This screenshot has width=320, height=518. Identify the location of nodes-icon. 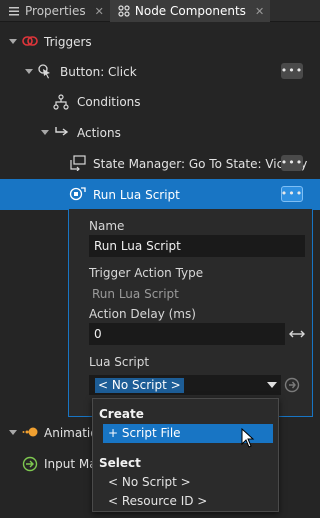
(124, 11).